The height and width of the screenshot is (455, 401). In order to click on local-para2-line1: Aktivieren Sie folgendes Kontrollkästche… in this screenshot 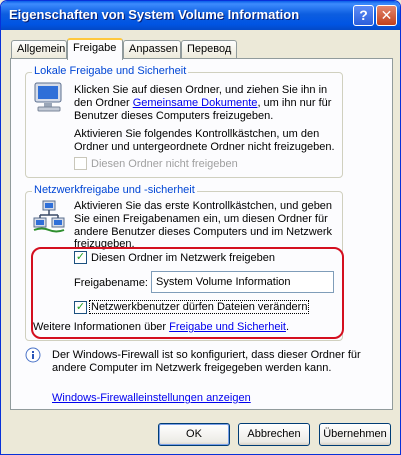, I will do `click(197, 134)`.